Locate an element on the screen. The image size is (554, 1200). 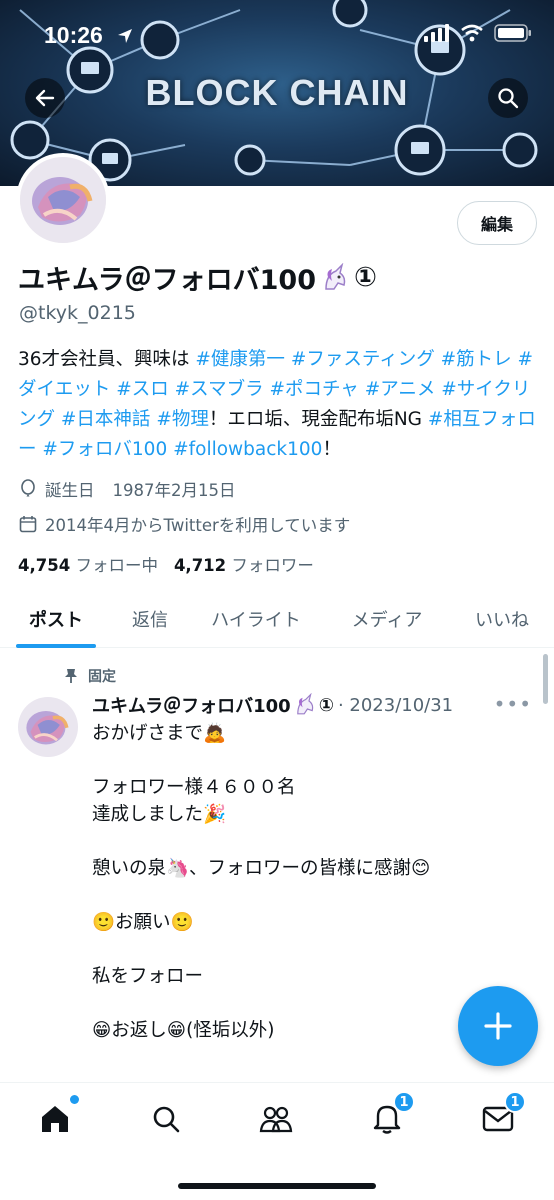
balloon-icon is located at coordinates (28, 488).